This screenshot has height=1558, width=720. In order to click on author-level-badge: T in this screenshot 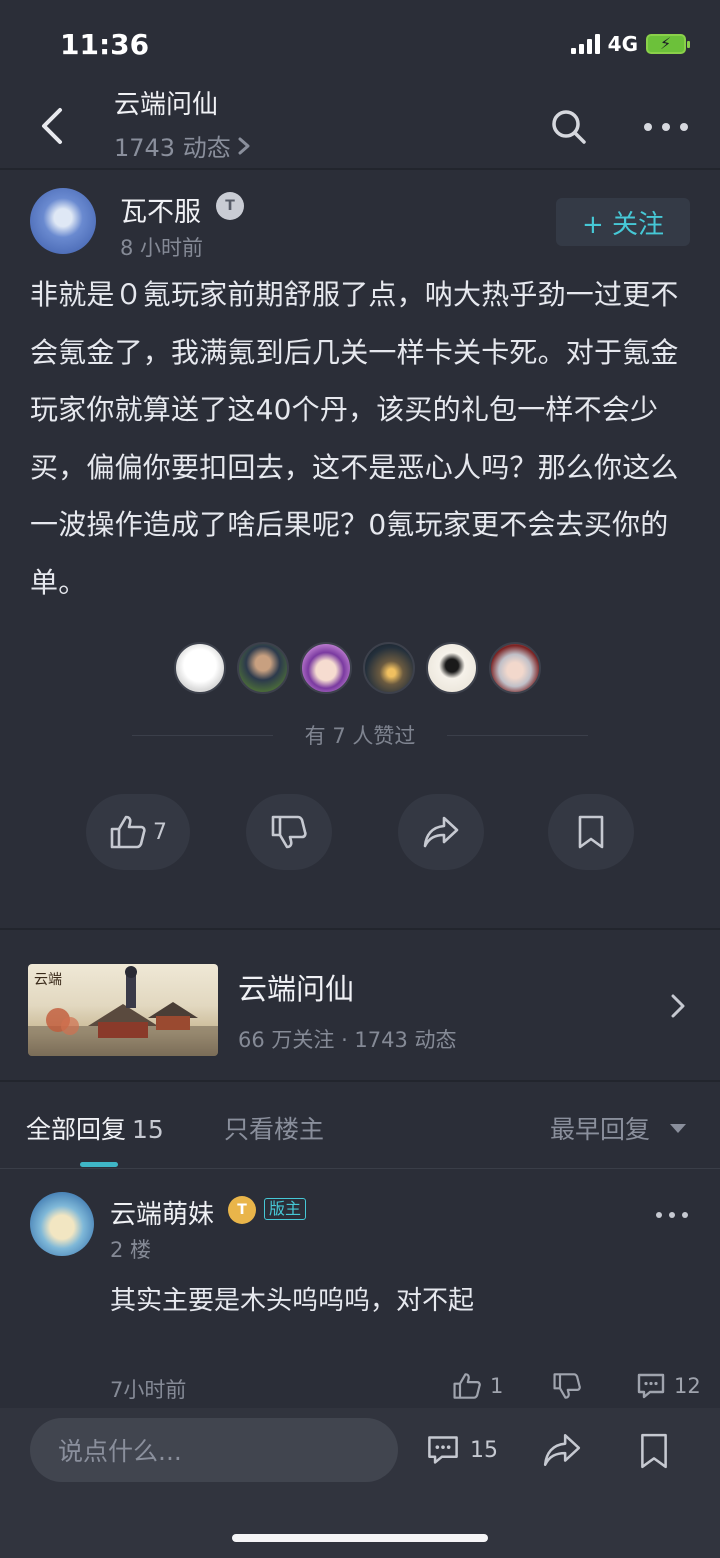, I will do `click(230, 206)`.